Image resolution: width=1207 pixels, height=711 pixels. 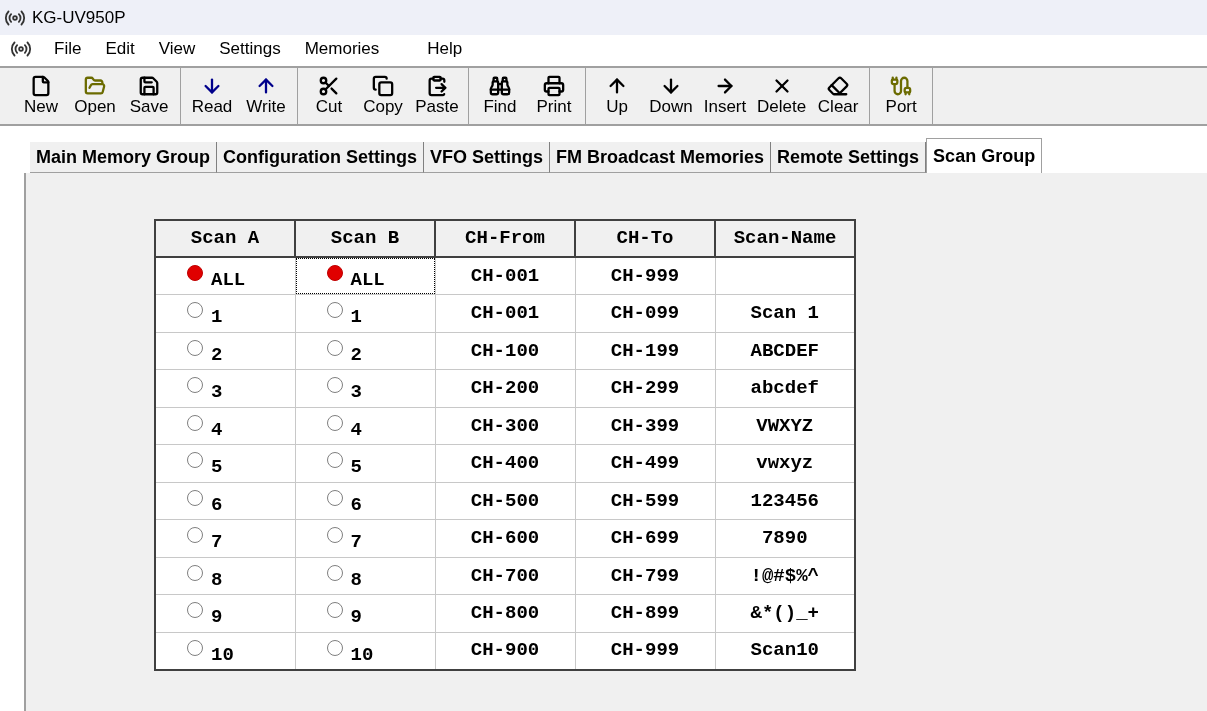 I want to click on scissors-icon, so click(x=329, y=86).